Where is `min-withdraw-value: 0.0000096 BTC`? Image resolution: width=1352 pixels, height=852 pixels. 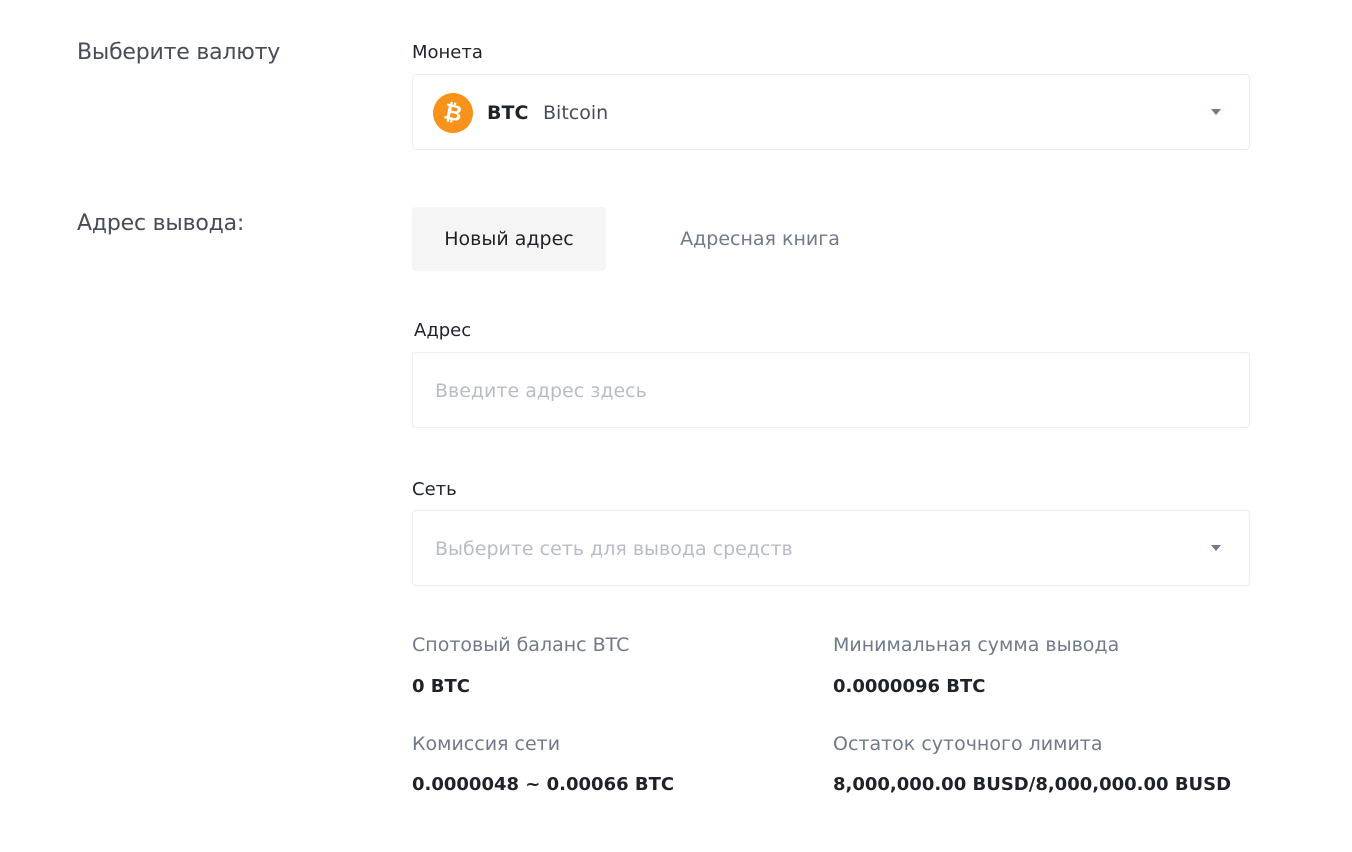
min-withdraw-value: 0.0000096 BTC is located at coordinates (909, 686).